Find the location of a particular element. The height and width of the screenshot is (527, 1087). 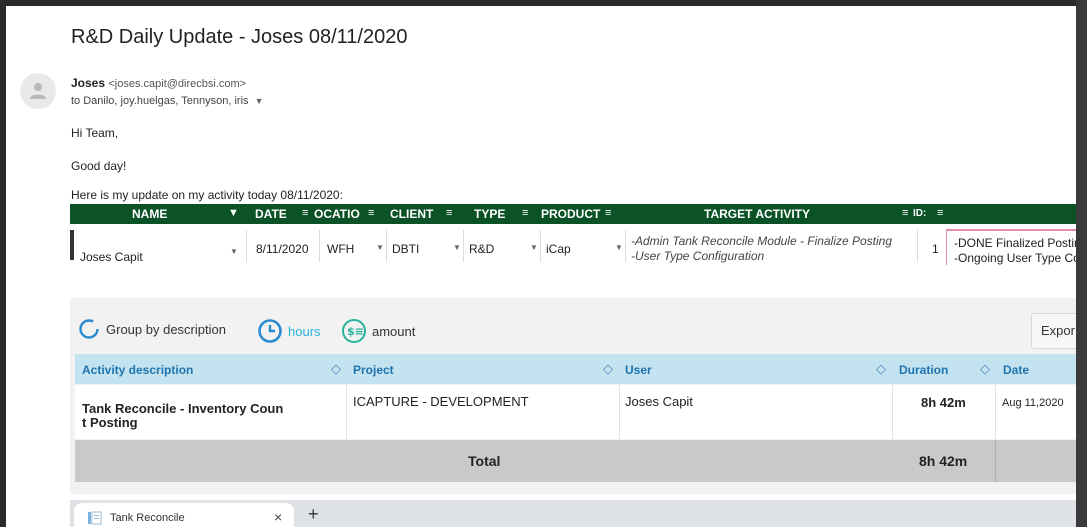

amount-label: amount is located at coordinates (394, 331).